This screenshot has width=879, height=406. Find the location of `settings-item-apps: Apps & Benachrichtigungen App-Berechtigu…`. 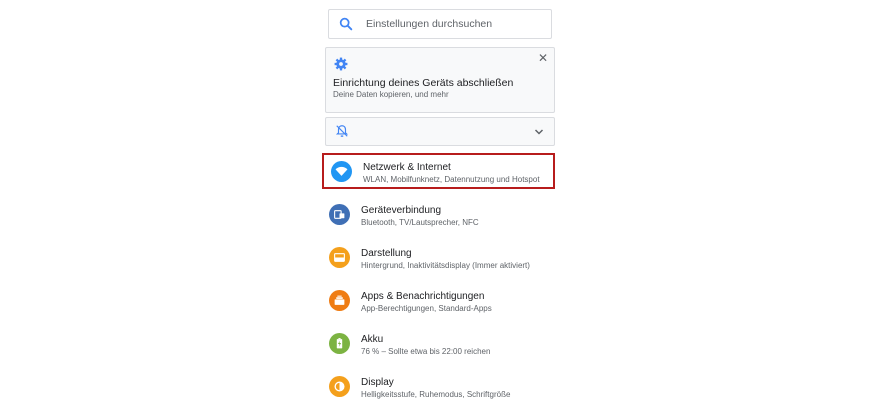

settings-item-apps: Apps & Benachrichtigungen App-Berechtigu… is located at coordinates (438, 302).